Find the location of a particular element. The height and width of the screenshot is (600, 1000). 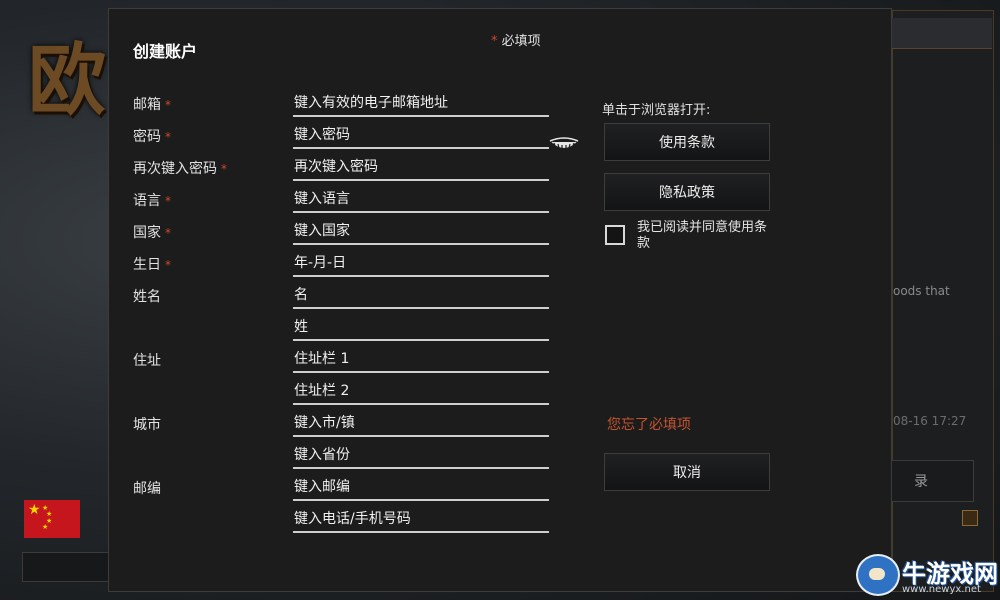

cancel-button: 取消 is located at coordinates (687, 472).